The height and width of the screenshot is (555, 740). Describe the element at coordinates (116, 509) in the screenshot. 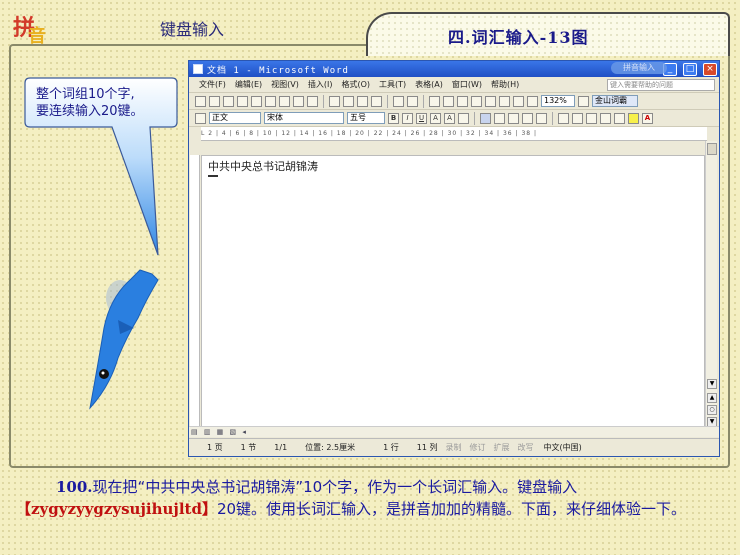

I see `caption-code: 【zygyzyygzysujihujltd】` at that location.